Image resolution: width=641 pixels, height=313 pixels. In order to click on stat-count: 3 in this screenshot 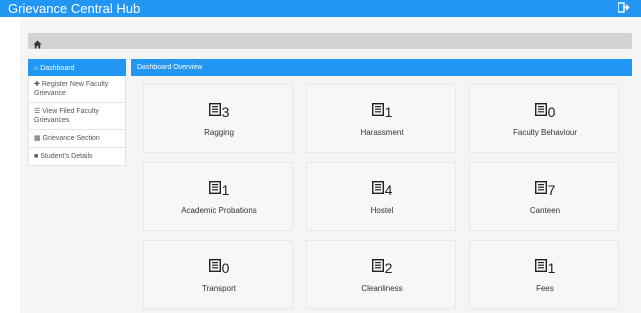, I will do `click(225, 112)`.